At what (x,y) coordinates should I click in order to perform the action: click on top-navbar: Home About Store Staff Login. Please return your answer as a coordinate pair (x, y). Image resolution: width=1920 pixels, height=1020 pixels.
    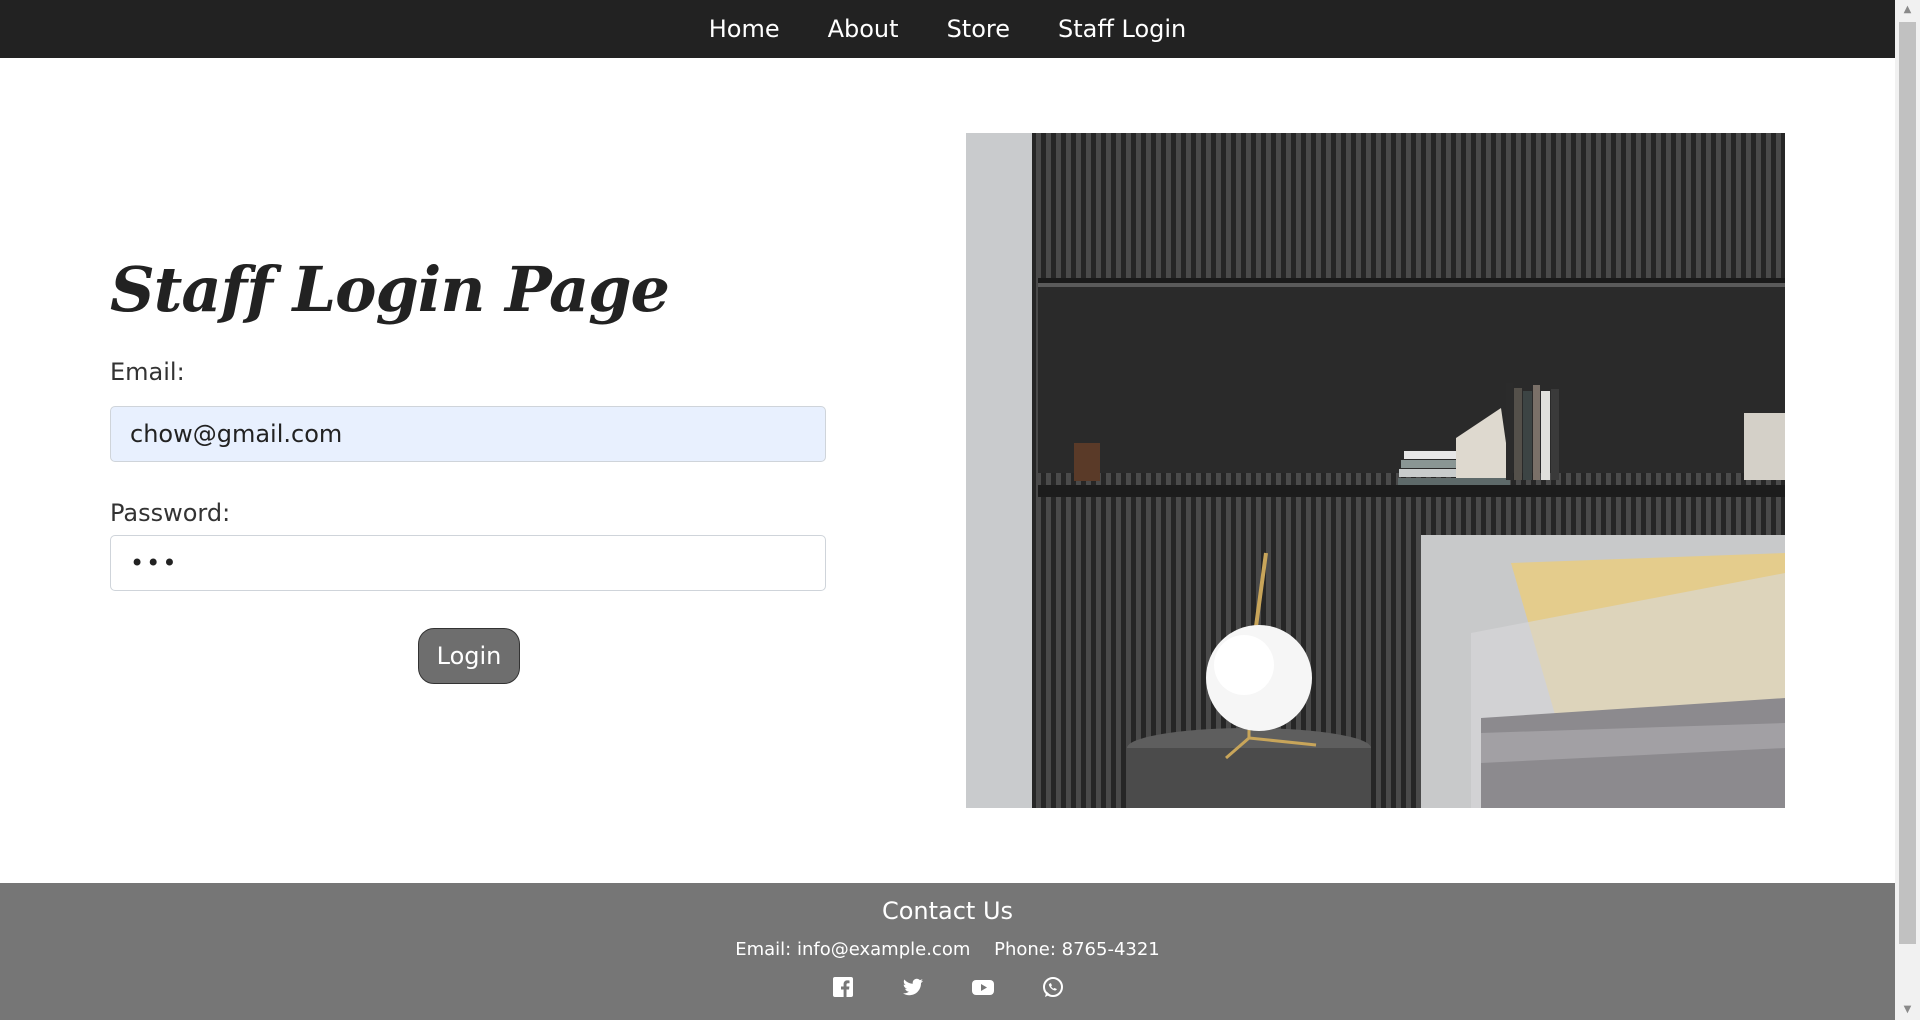
    Looking at the image, I should click on (947, 29).